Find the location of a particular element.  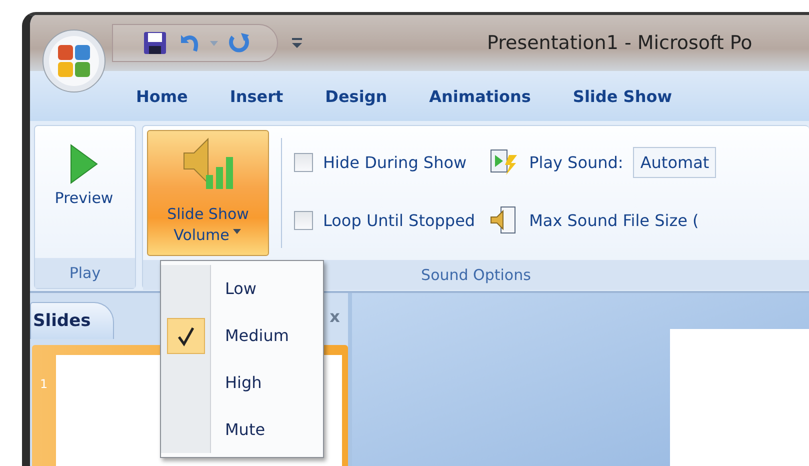

play-icon is located at coordinates (84, 164).